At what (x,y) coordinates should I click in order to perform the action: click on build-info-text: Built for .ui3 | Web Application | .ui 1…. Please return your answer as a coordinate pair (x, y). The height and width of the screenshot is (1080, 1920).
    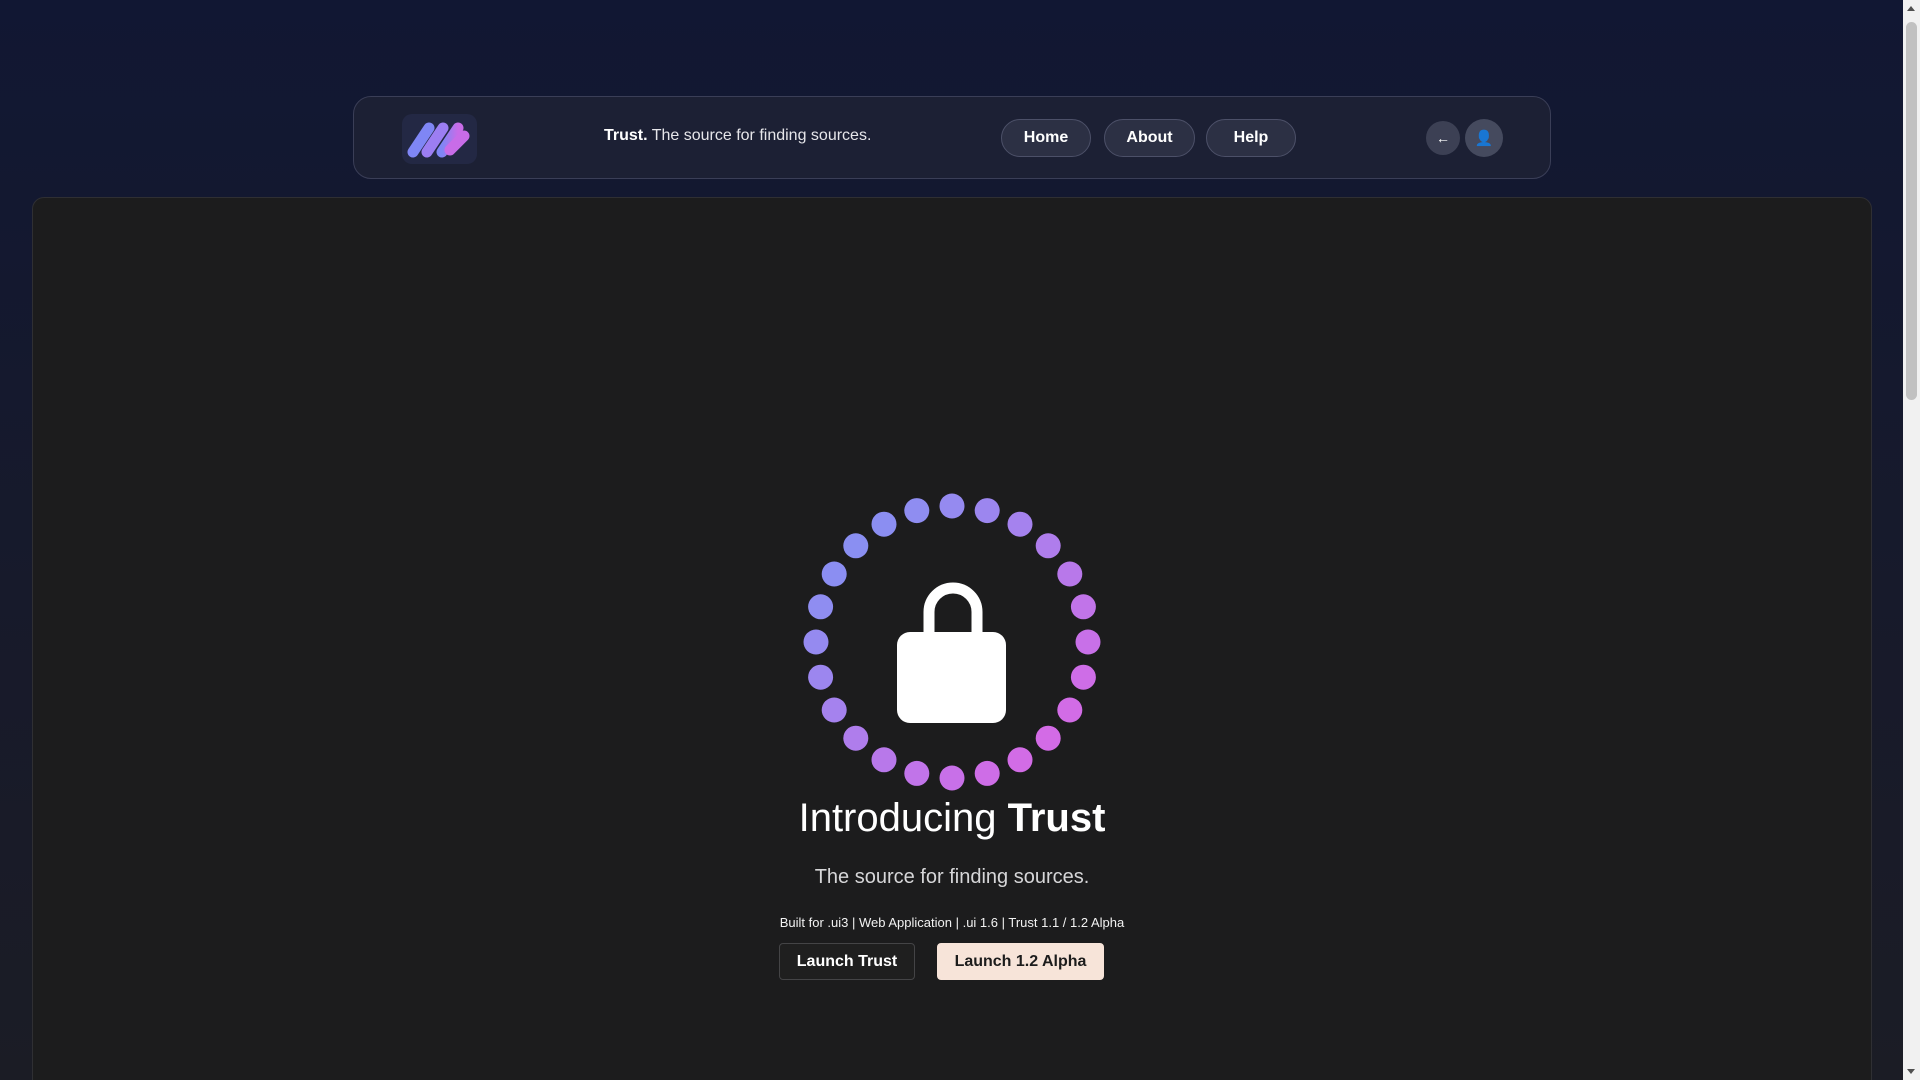
    Looking at the image, I should click on (952, 922).